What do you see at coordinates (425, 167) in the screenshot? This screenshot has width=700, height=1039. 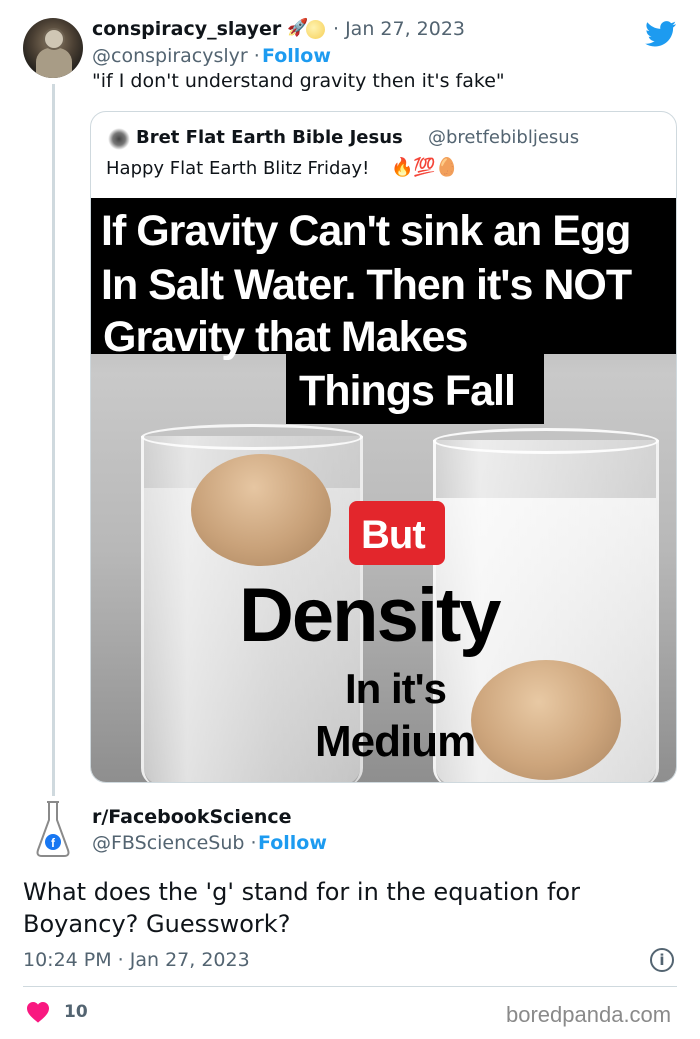 I see `quoted-emojis: 🔥💯🥚` at bounding box center [425, 167].